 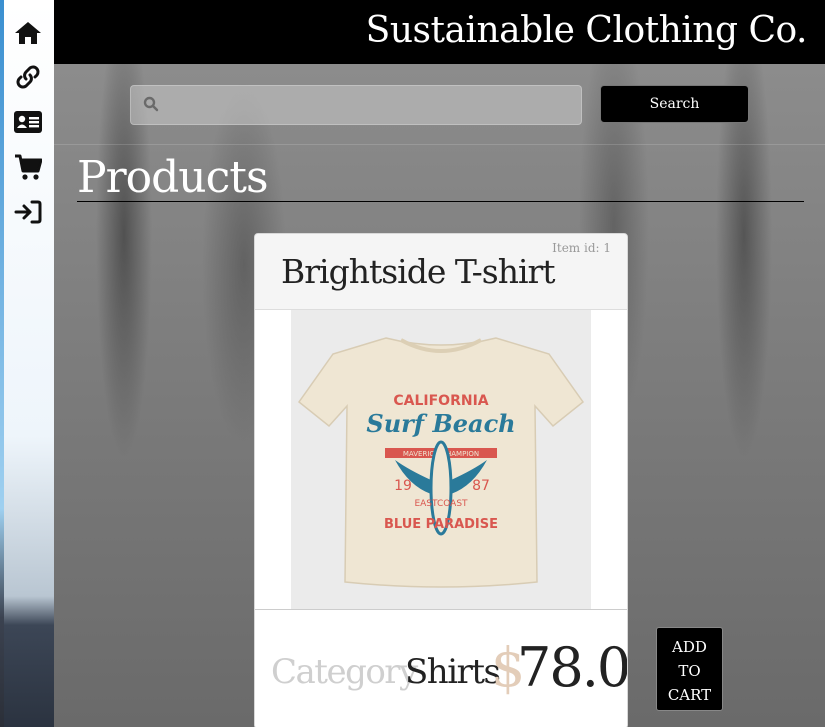 I want to click on cart-icon, so click(x=28, y=167).